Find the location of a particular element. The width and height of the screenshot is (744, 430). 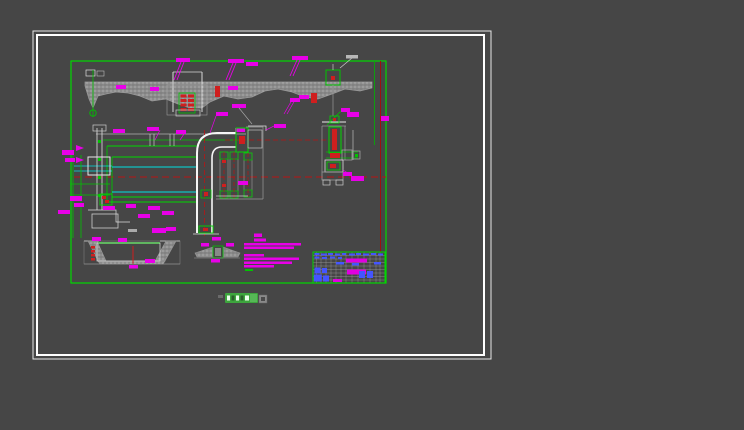

elbow-pipe is located at coordinates (261, 174).